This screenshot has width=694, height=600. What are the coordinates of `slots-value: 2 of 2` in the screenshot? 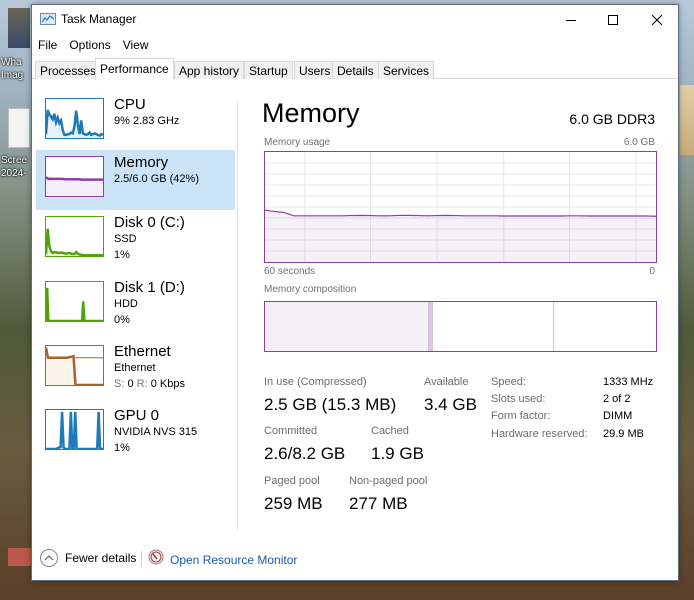 It's located at (617, 399).